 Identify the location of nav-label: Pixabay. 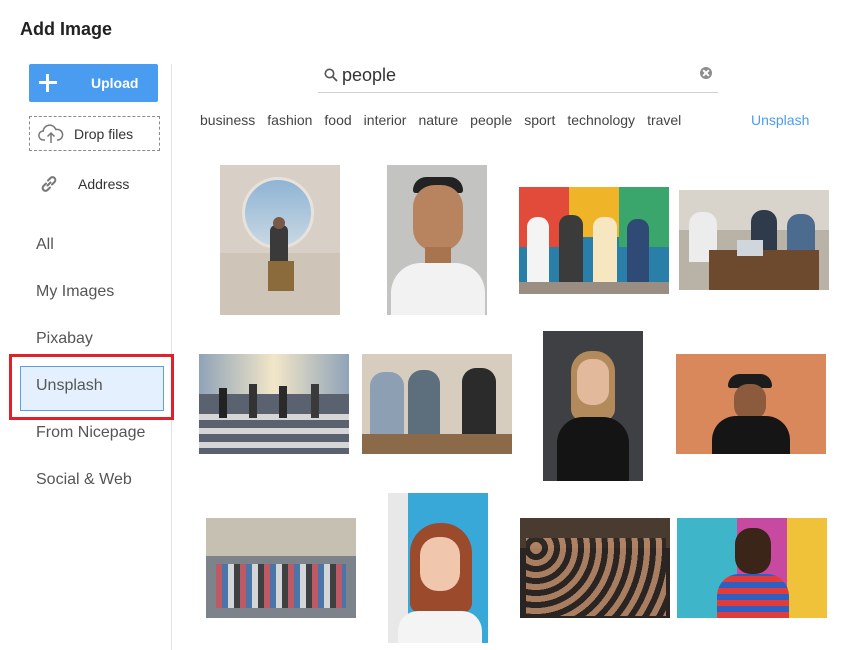
(64, 338).